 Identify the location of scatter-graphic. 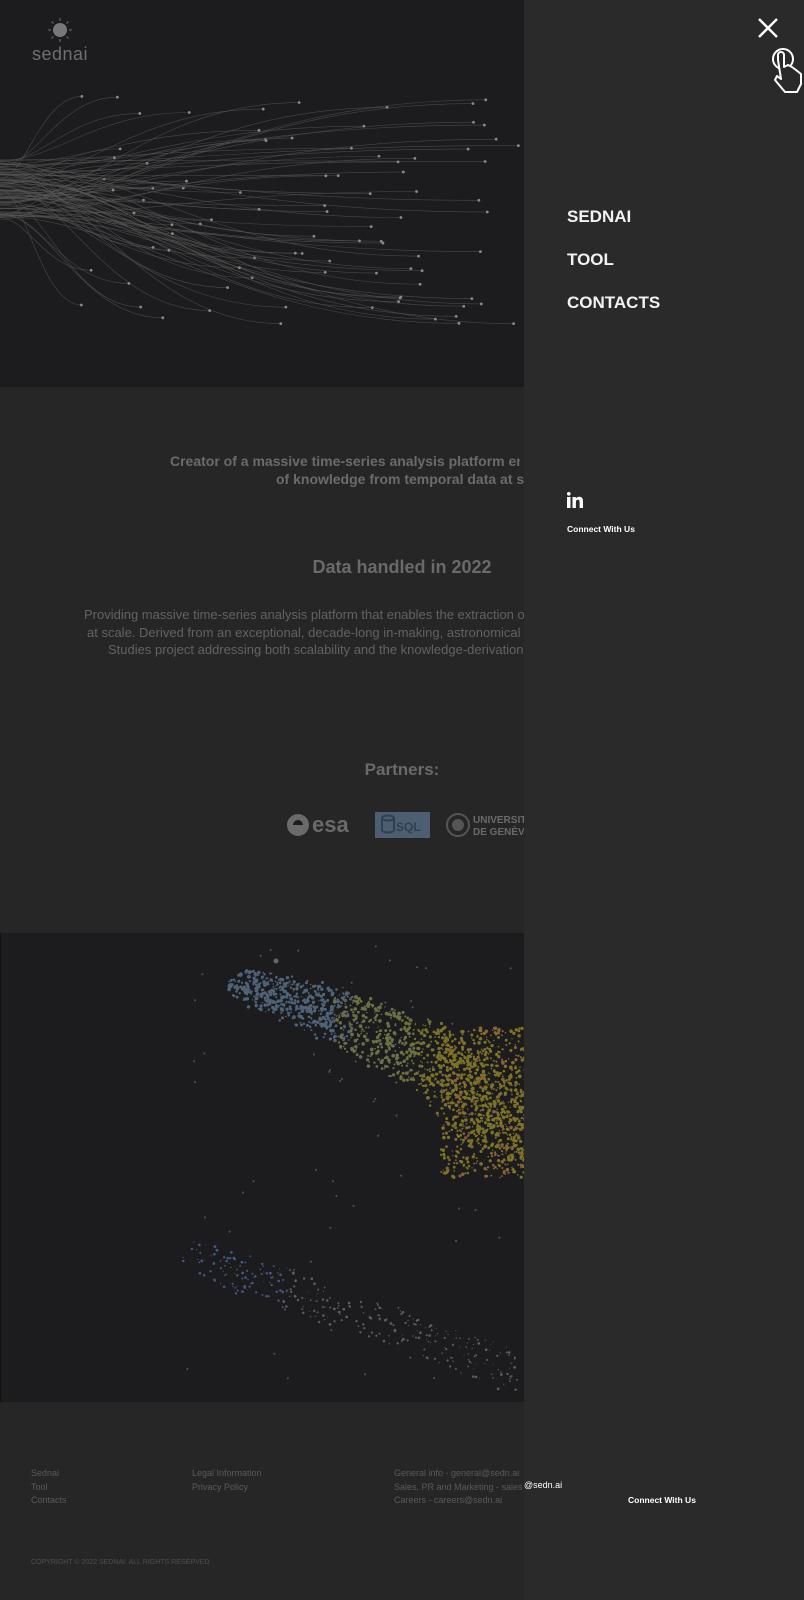
(364, 1168).